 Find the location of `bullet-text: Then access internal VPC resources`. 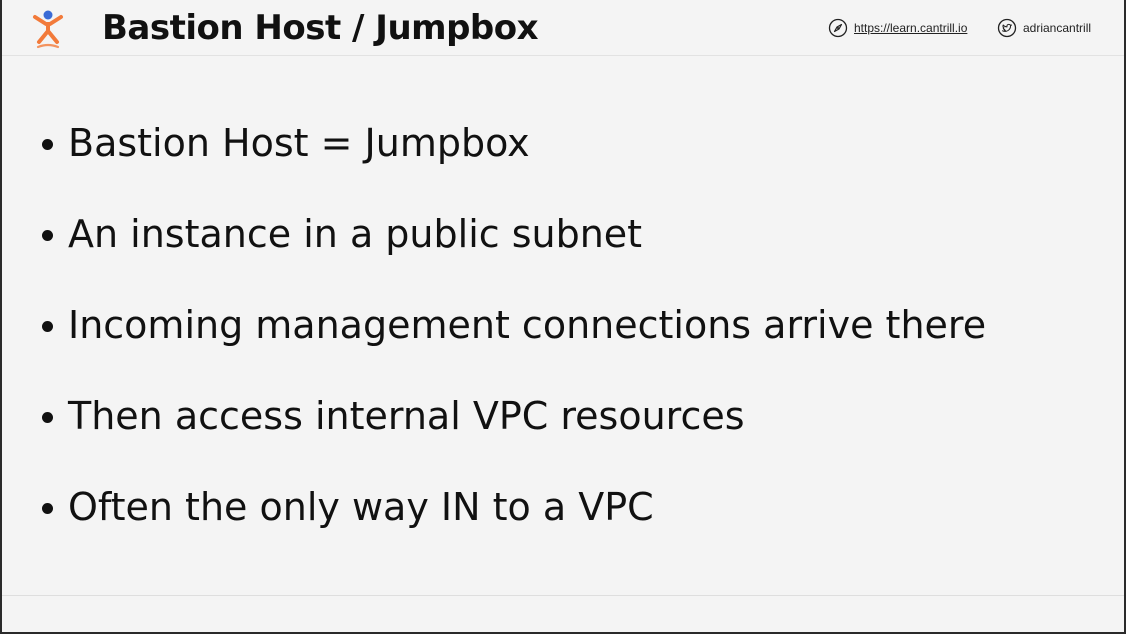

bullet-text: Then access internal VPC resources is located at coordinates (406, 416).